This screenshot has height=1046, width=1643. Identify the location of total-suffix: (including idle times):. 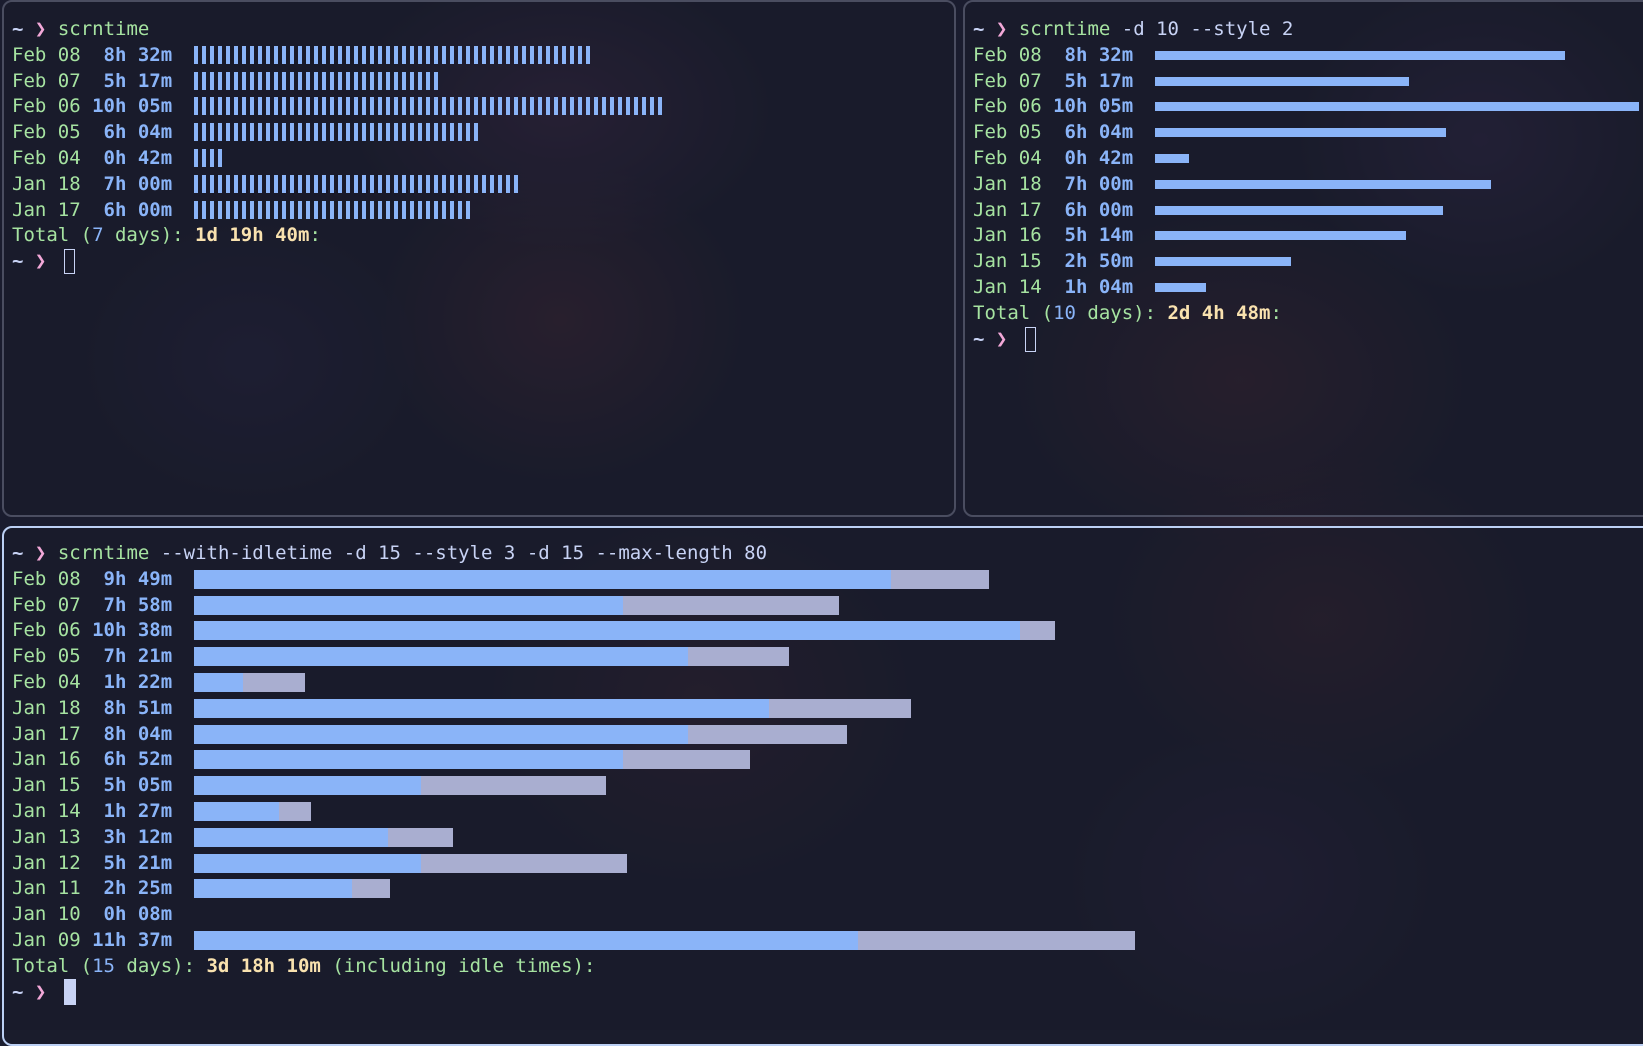
(458, 965).